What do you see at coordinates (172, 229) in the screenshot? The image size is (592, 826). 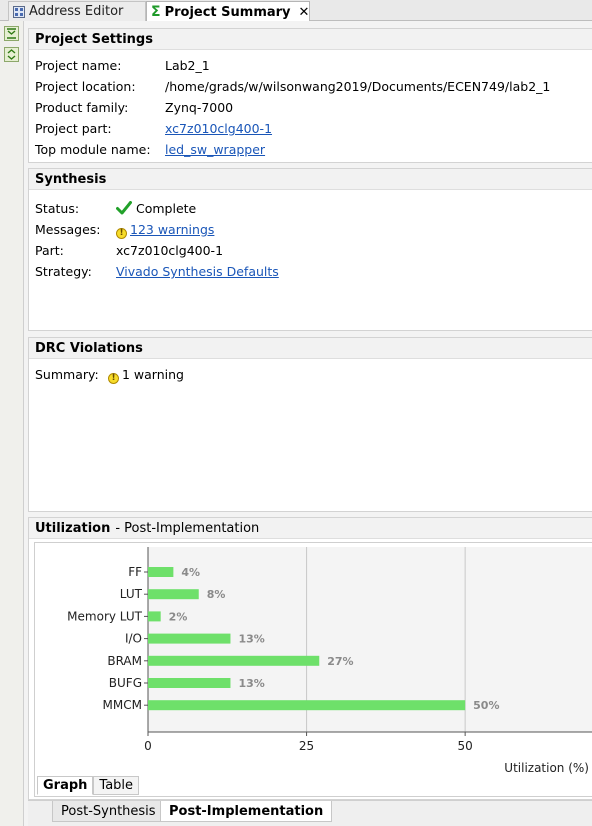 I see `synthesis-warnings-link: 123 warnings` at bounding box center [172, 229].